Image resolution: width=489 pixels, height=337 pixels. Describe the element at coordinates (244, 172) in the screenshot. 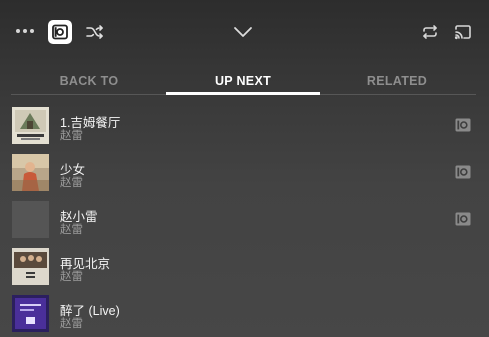

I see `queue-item: 少女 赵雷` at that location.